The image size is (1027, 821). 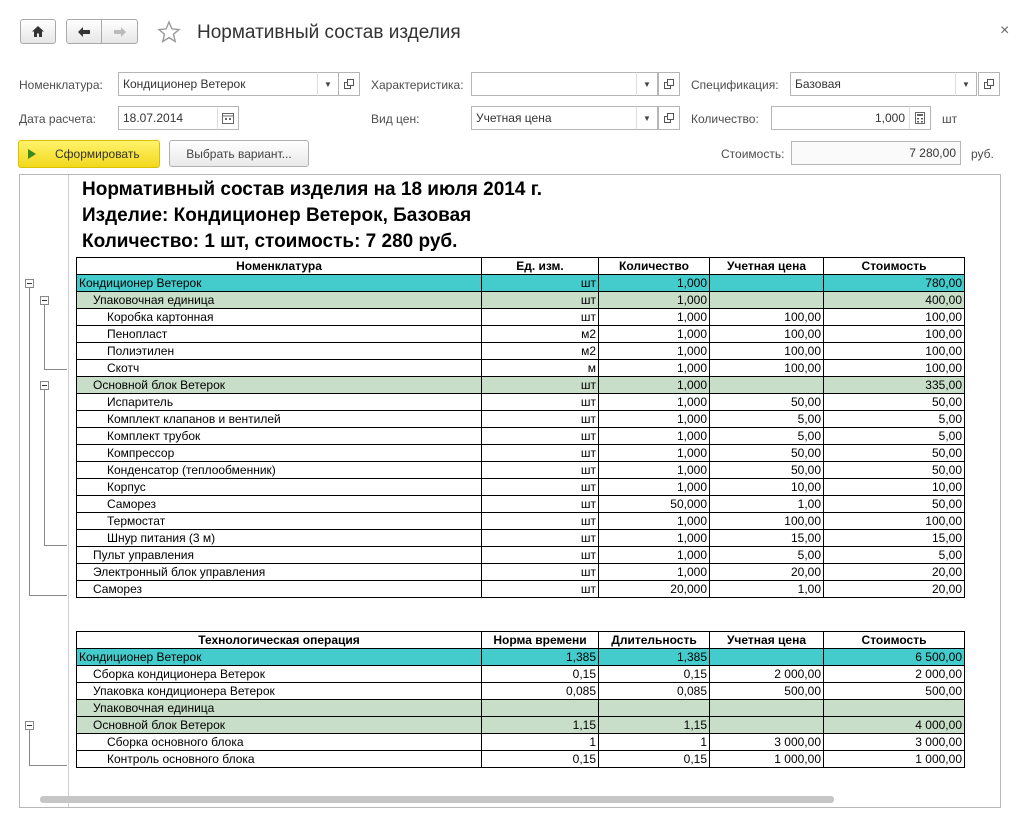 I want to click on materials-row: Пульт управления шт 1,000 5,00 5,00, so click(x=520, y=555).